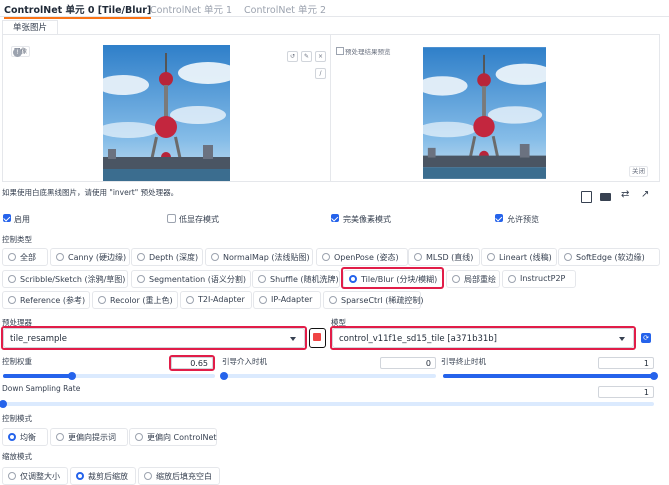 The height and width of the screenshot is (485, 669). I want to click on tab-single-image: 单张图片, so click(30, 27).